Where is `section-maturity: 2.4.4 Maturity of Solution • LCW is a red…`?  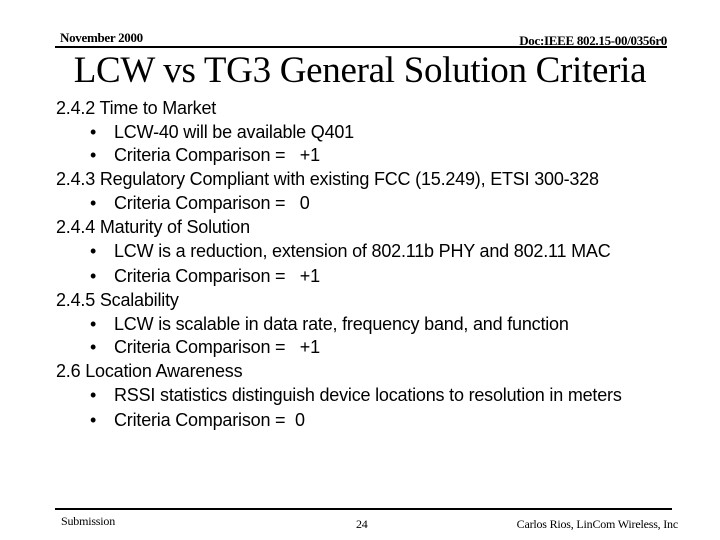
section-maturity: 2.4.4 Maturity of Solution • LCW is a red… is located at coordinates (376, 251).